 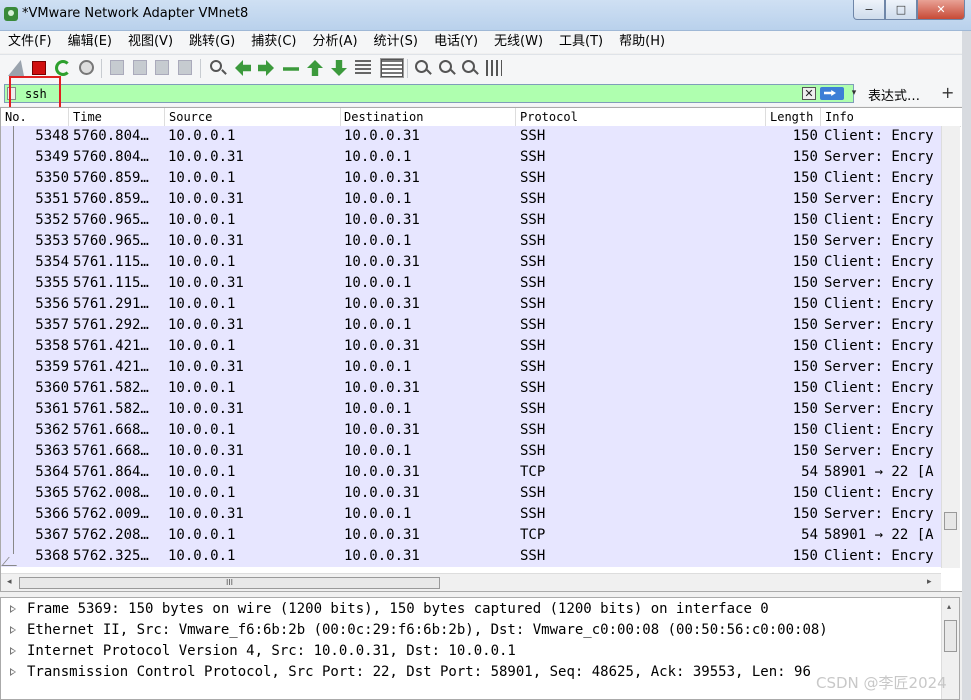 What do you see at coordinates (421, 66) in the screenshot?
I see `zoom-in-icon` at bounding box center [421, 66].